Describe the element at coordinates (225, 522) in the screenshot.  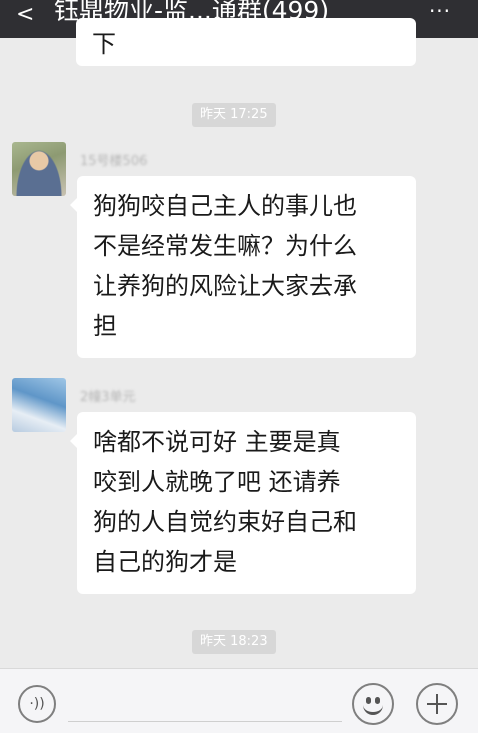
I see `message-line: 狗的人自觉约束好自己和` at that location.